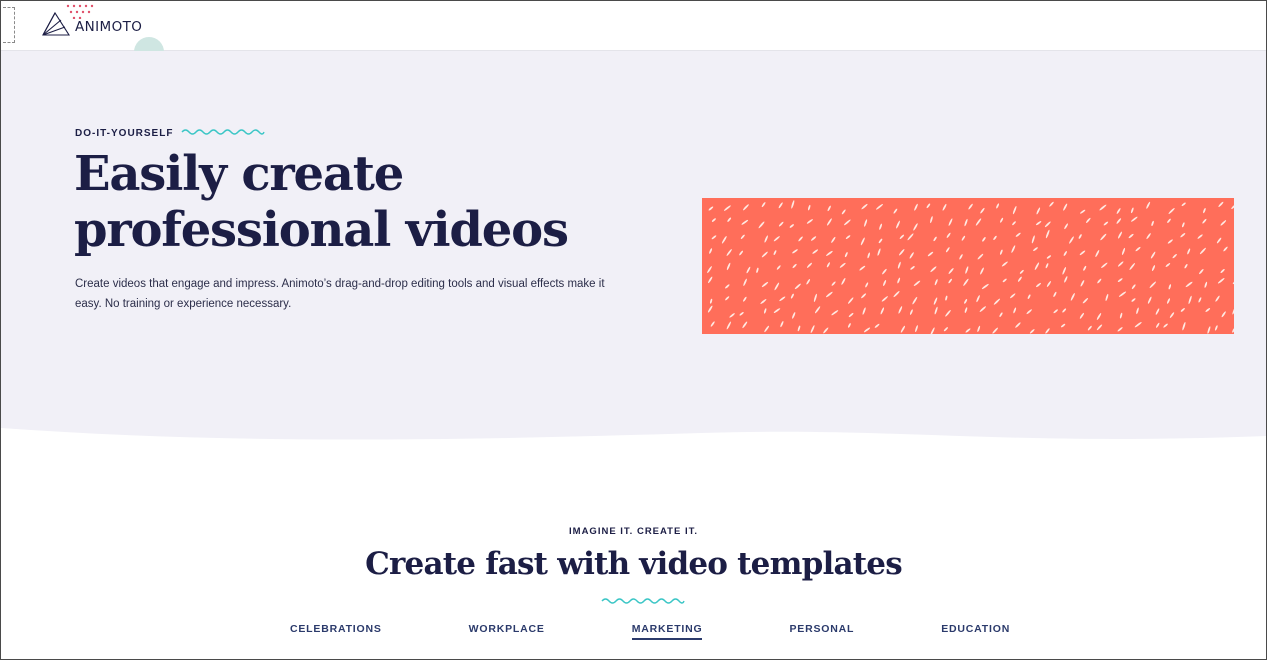  What do you see at coordinates (507, 630) in the screenshot?
I see `tab-workplace: WORKPLACE` at bounding box center [507, 630].